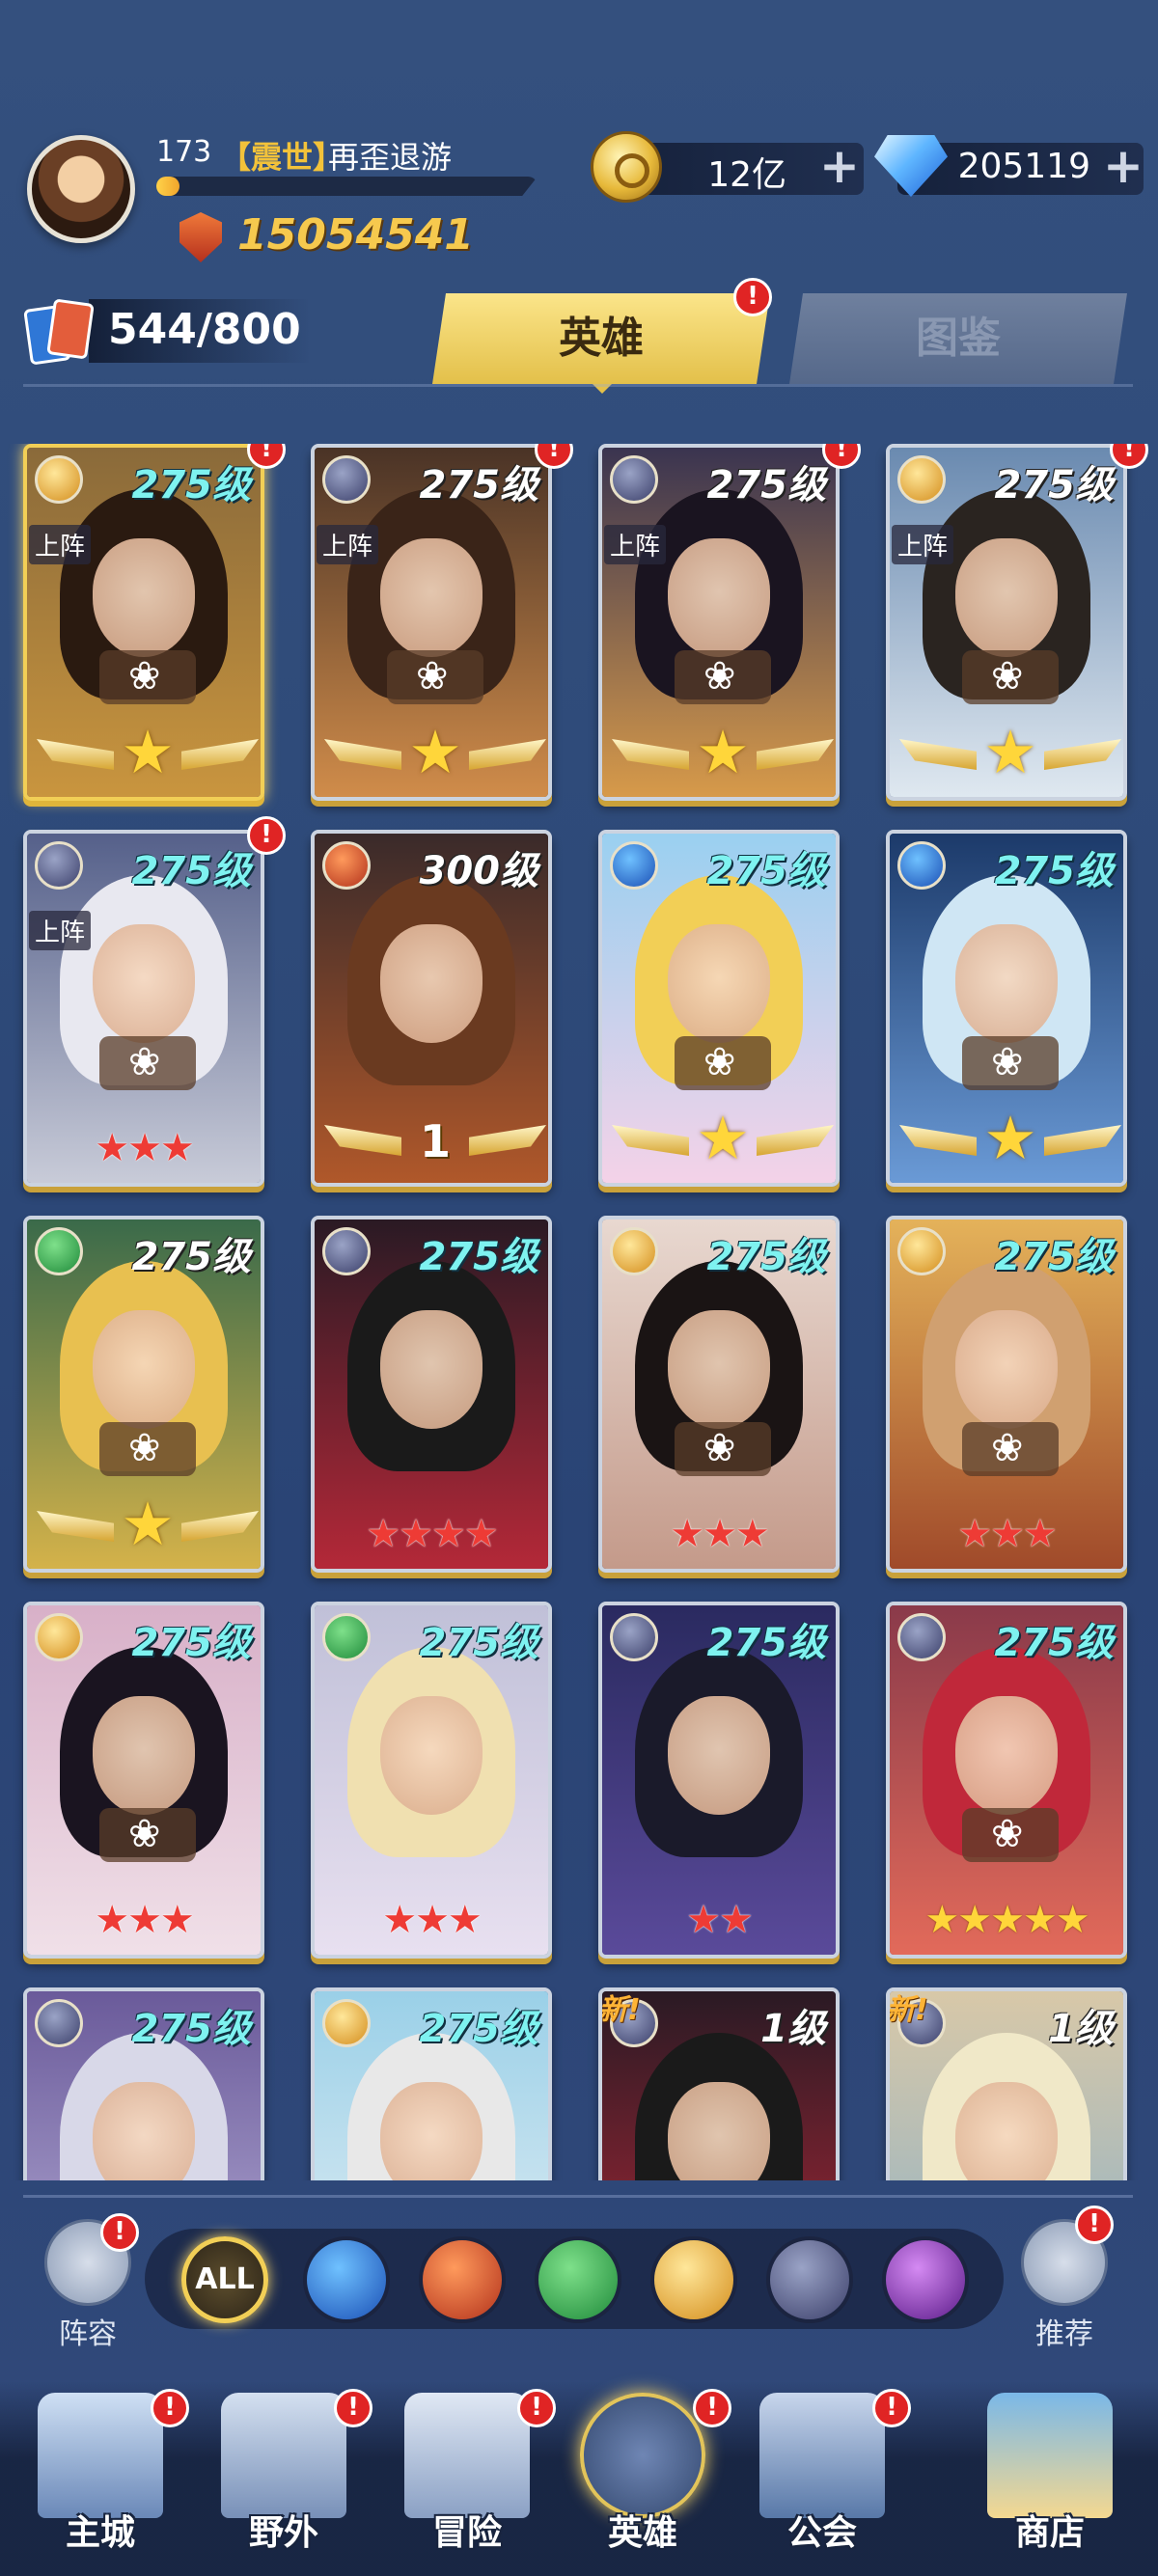  I want to click on hero-card: 275级 ★★★★, so click(431, 1394).